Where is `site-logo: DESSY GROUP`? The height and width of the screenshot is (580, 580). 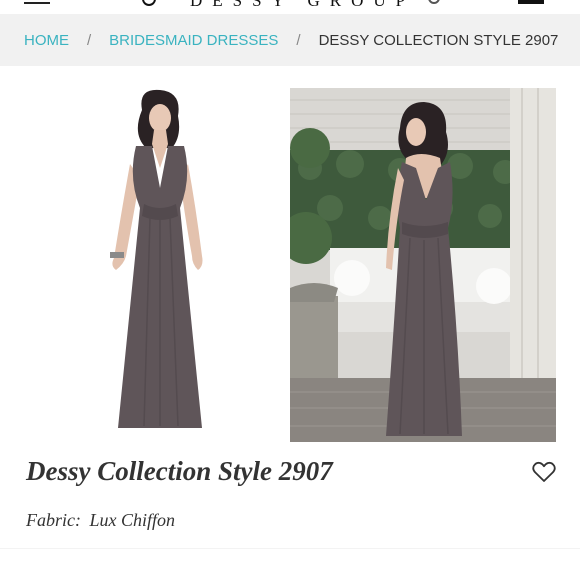 site-logo: DESSY GROUP is located at coordinates (302, 5).